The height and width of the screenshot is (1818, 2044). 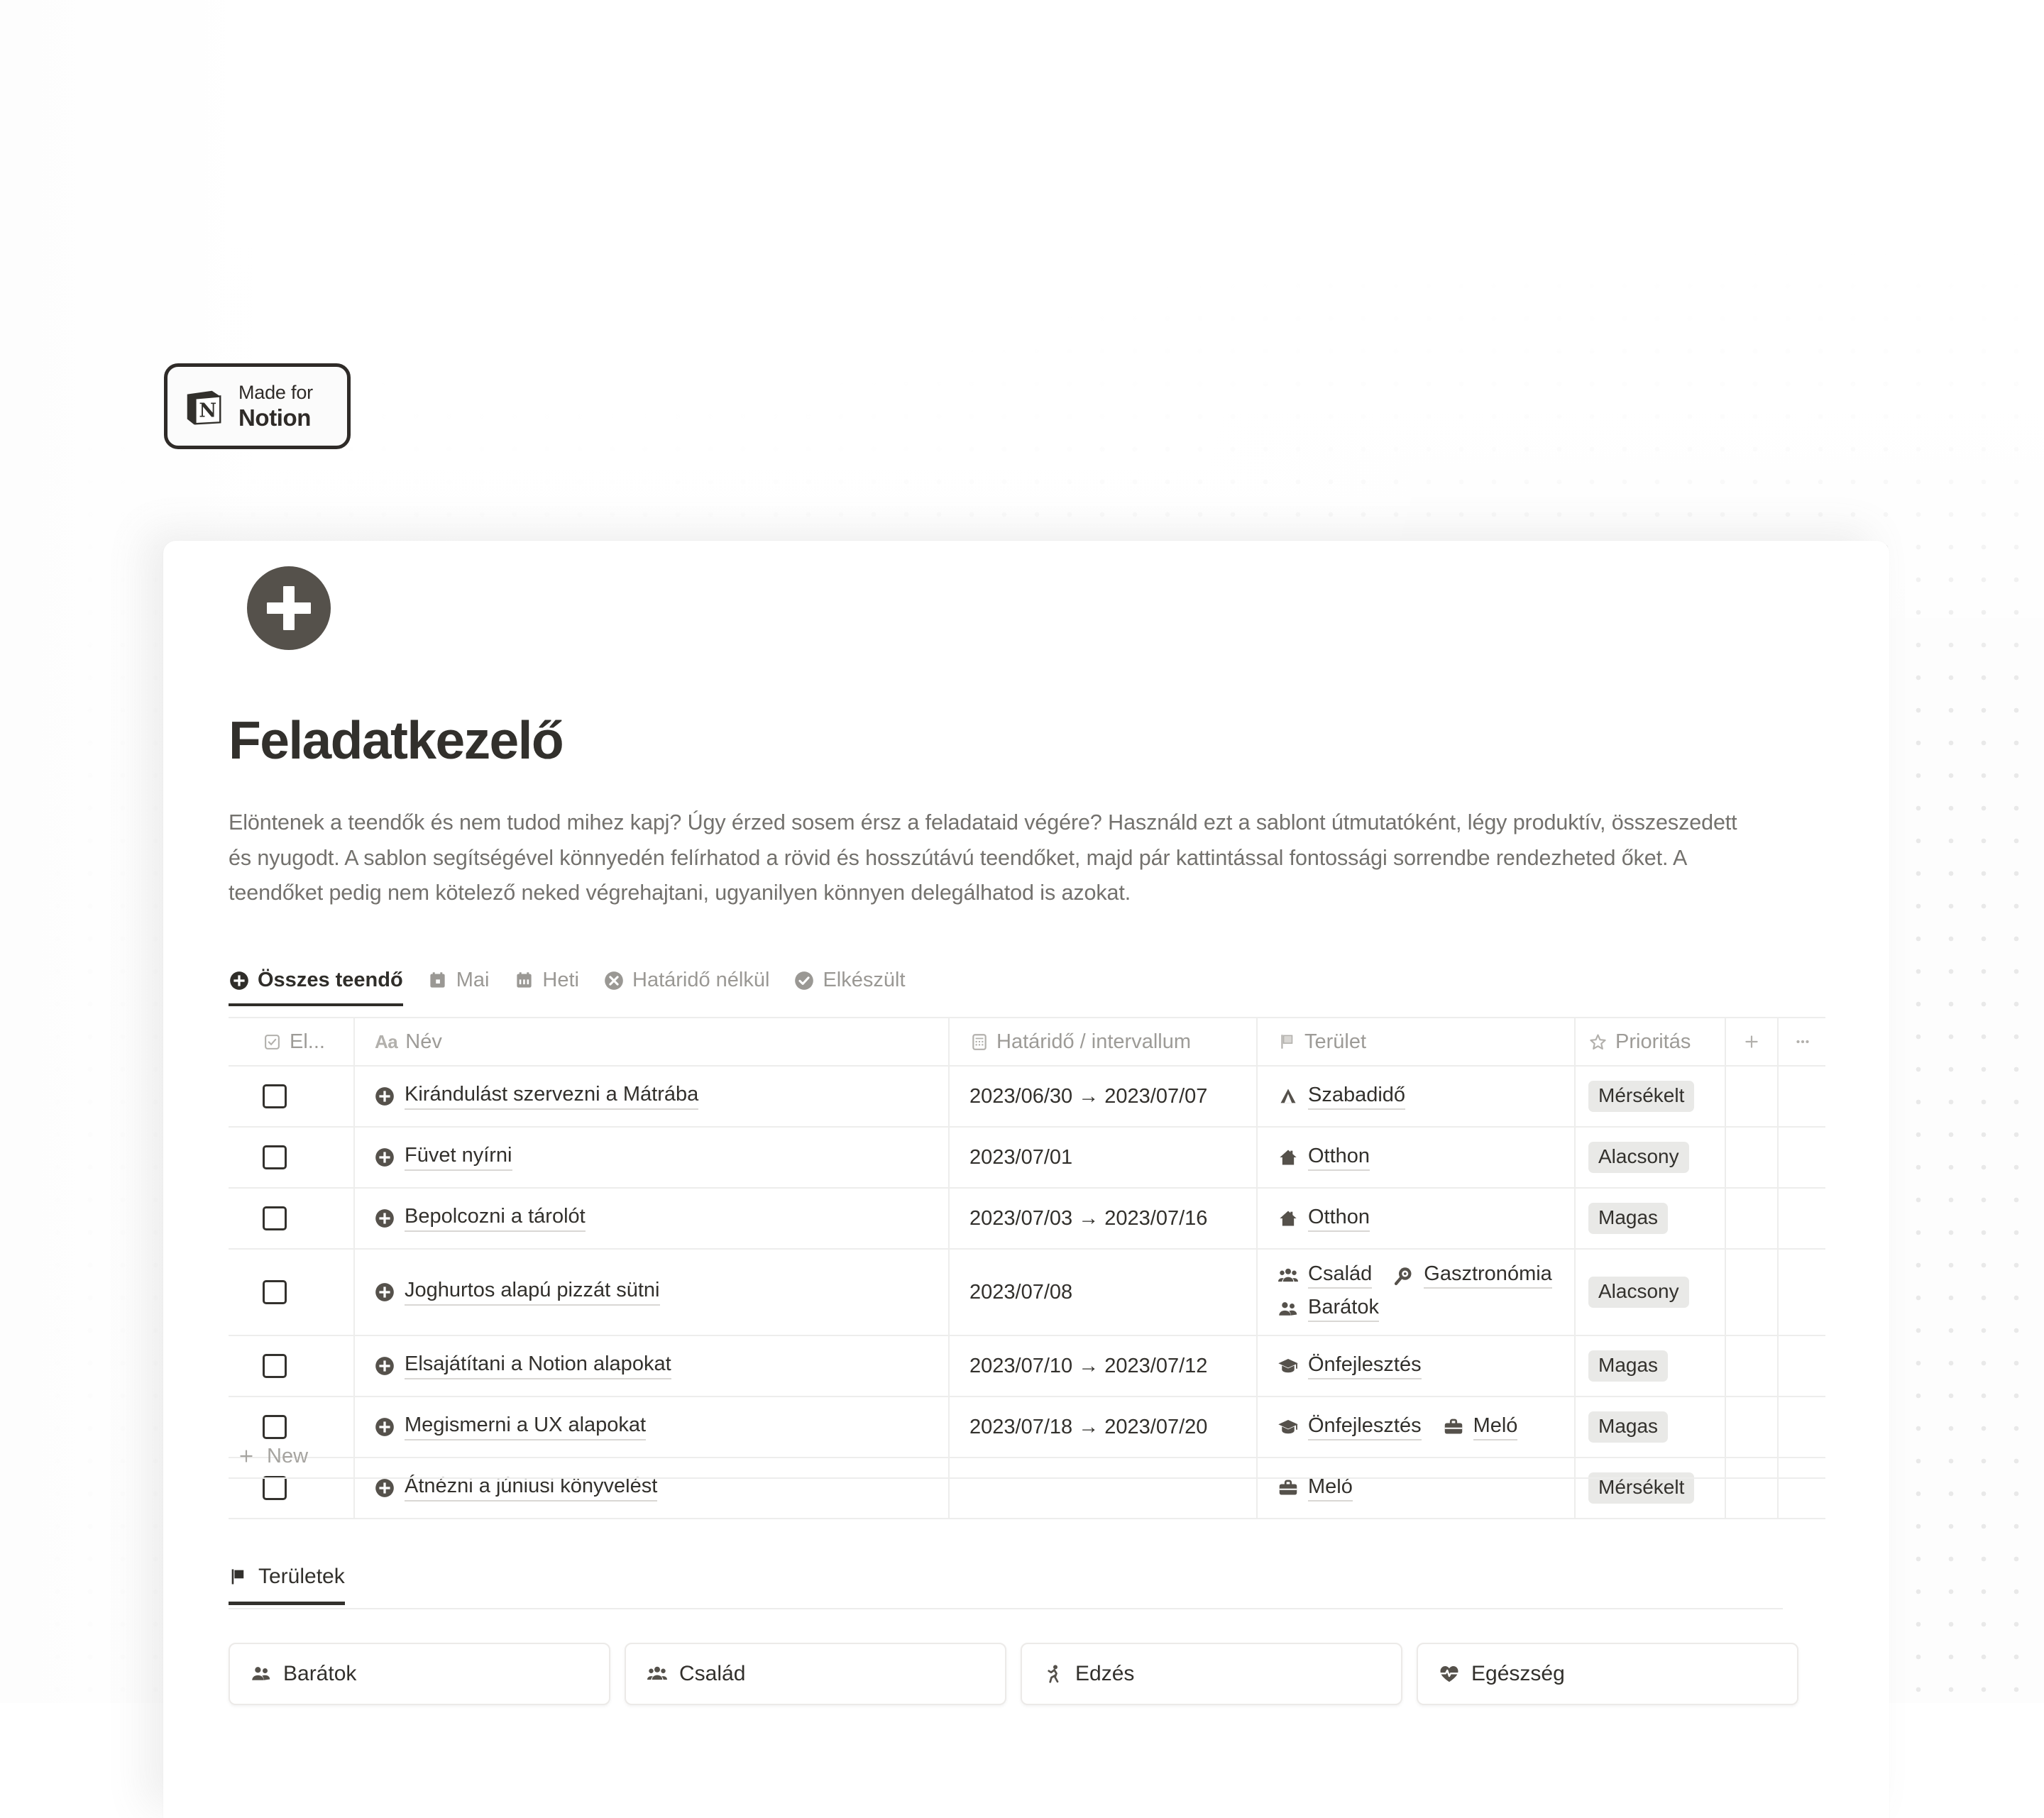 What do you see at coordinates (652, 1157) in the screenshot?
I see `row-name-cell: Füvet nyírni` at bounding box center [652, 1157].